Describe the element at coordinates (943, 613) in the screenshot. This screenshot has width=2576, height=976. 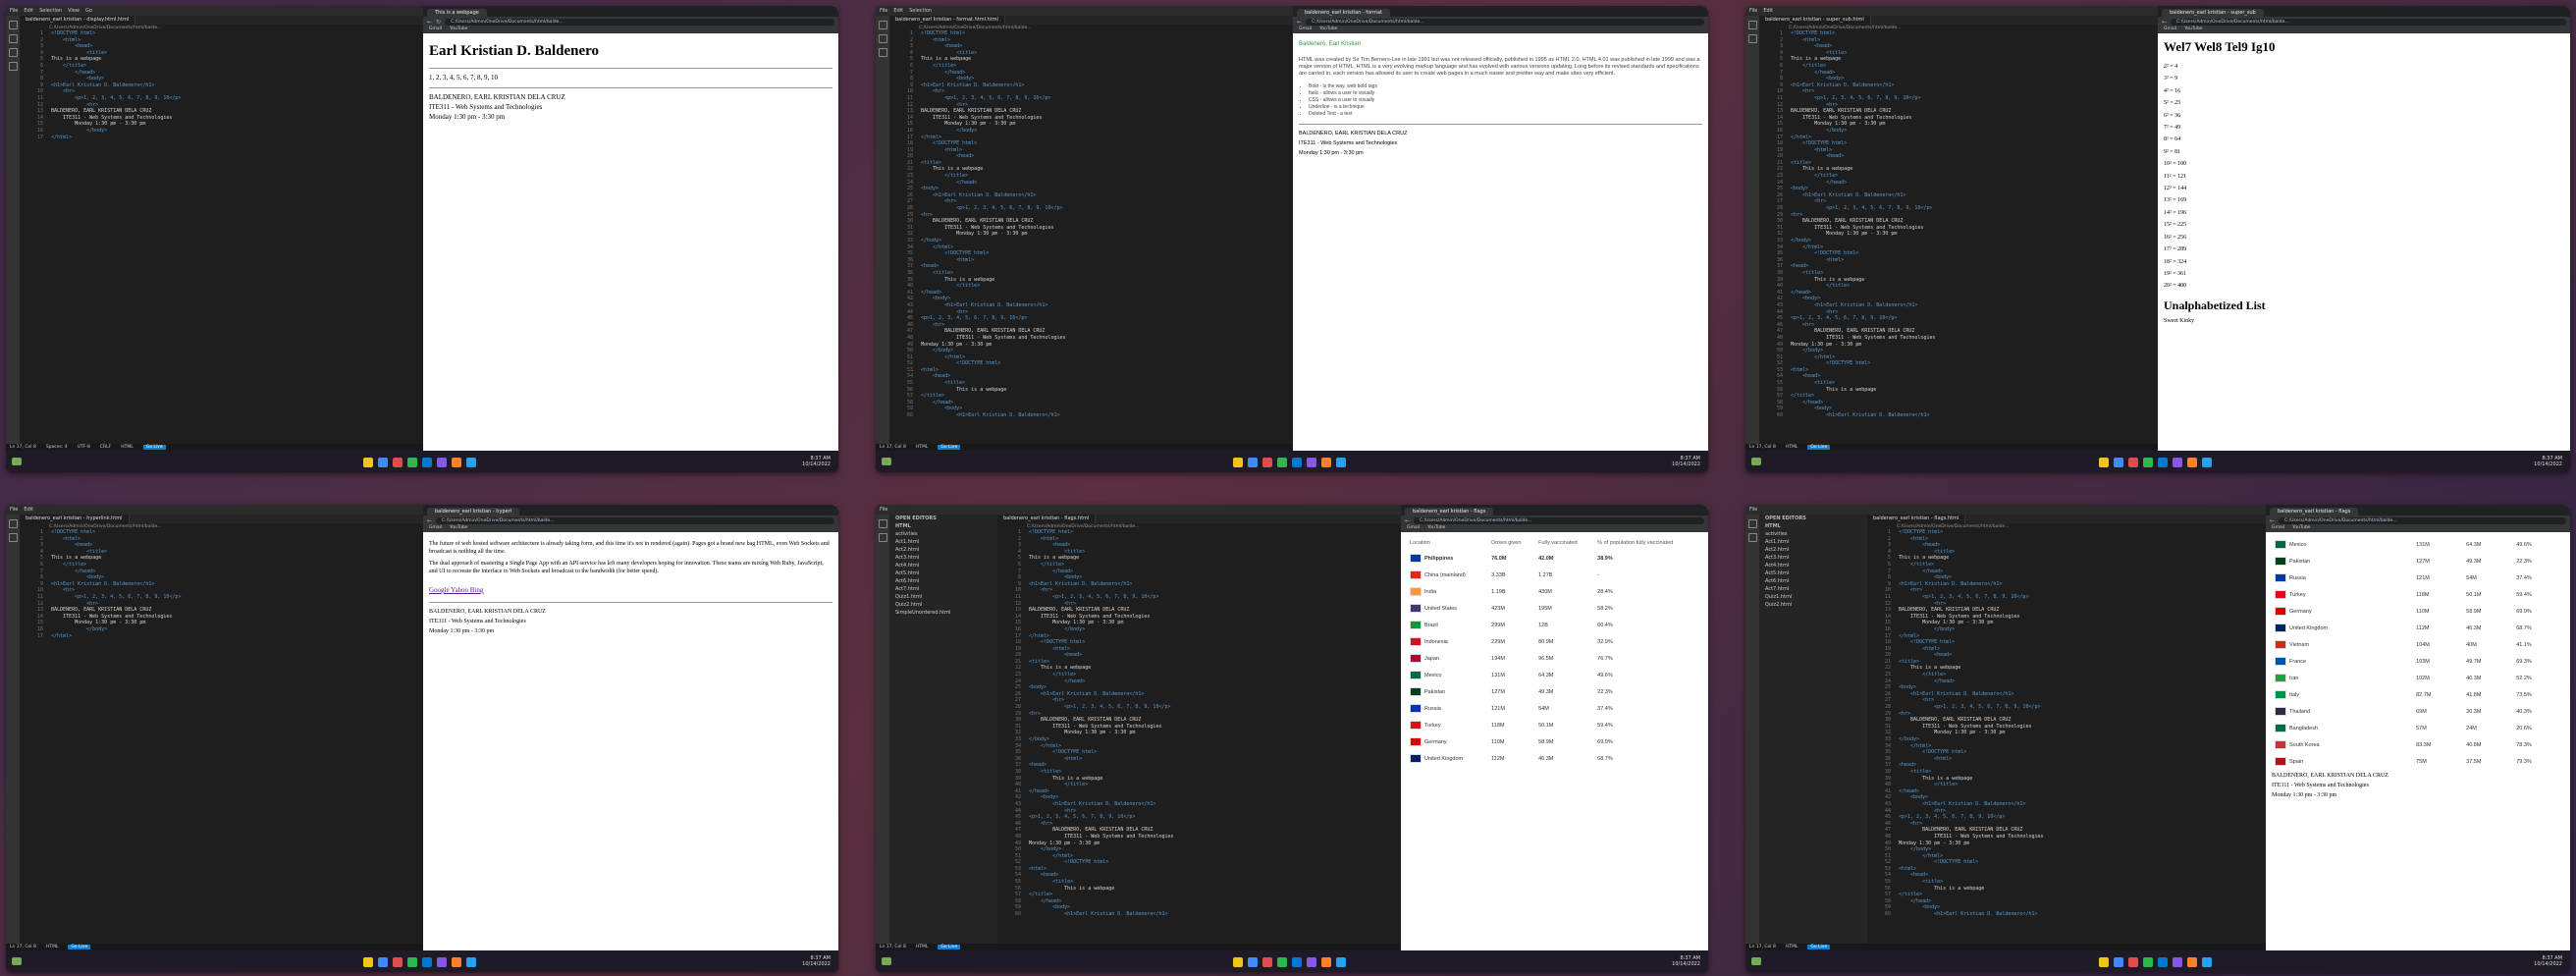
I see `explorer-item: SimpleUnordered.html` at that location.